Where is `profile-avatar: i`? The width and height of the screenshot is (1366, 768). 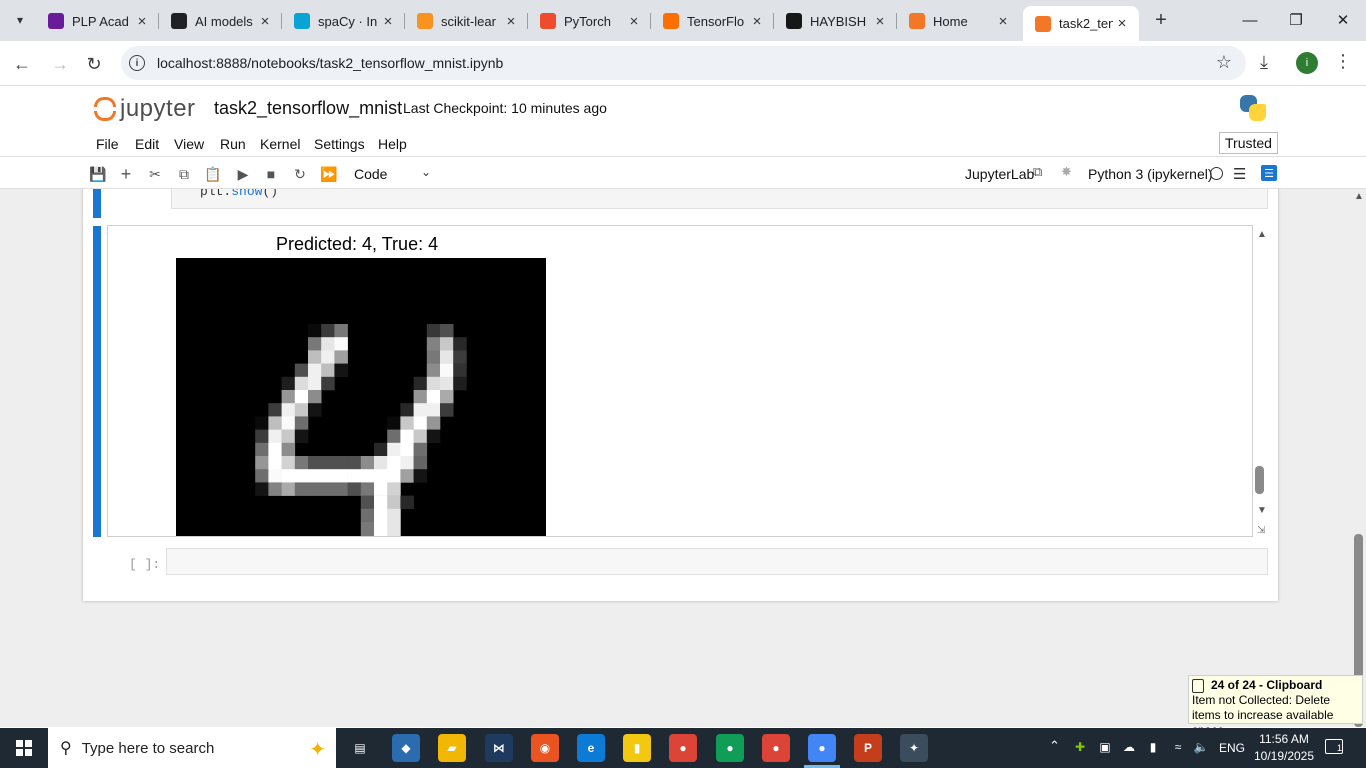
profile-avatar: i is located at coordinates (1307, 63).